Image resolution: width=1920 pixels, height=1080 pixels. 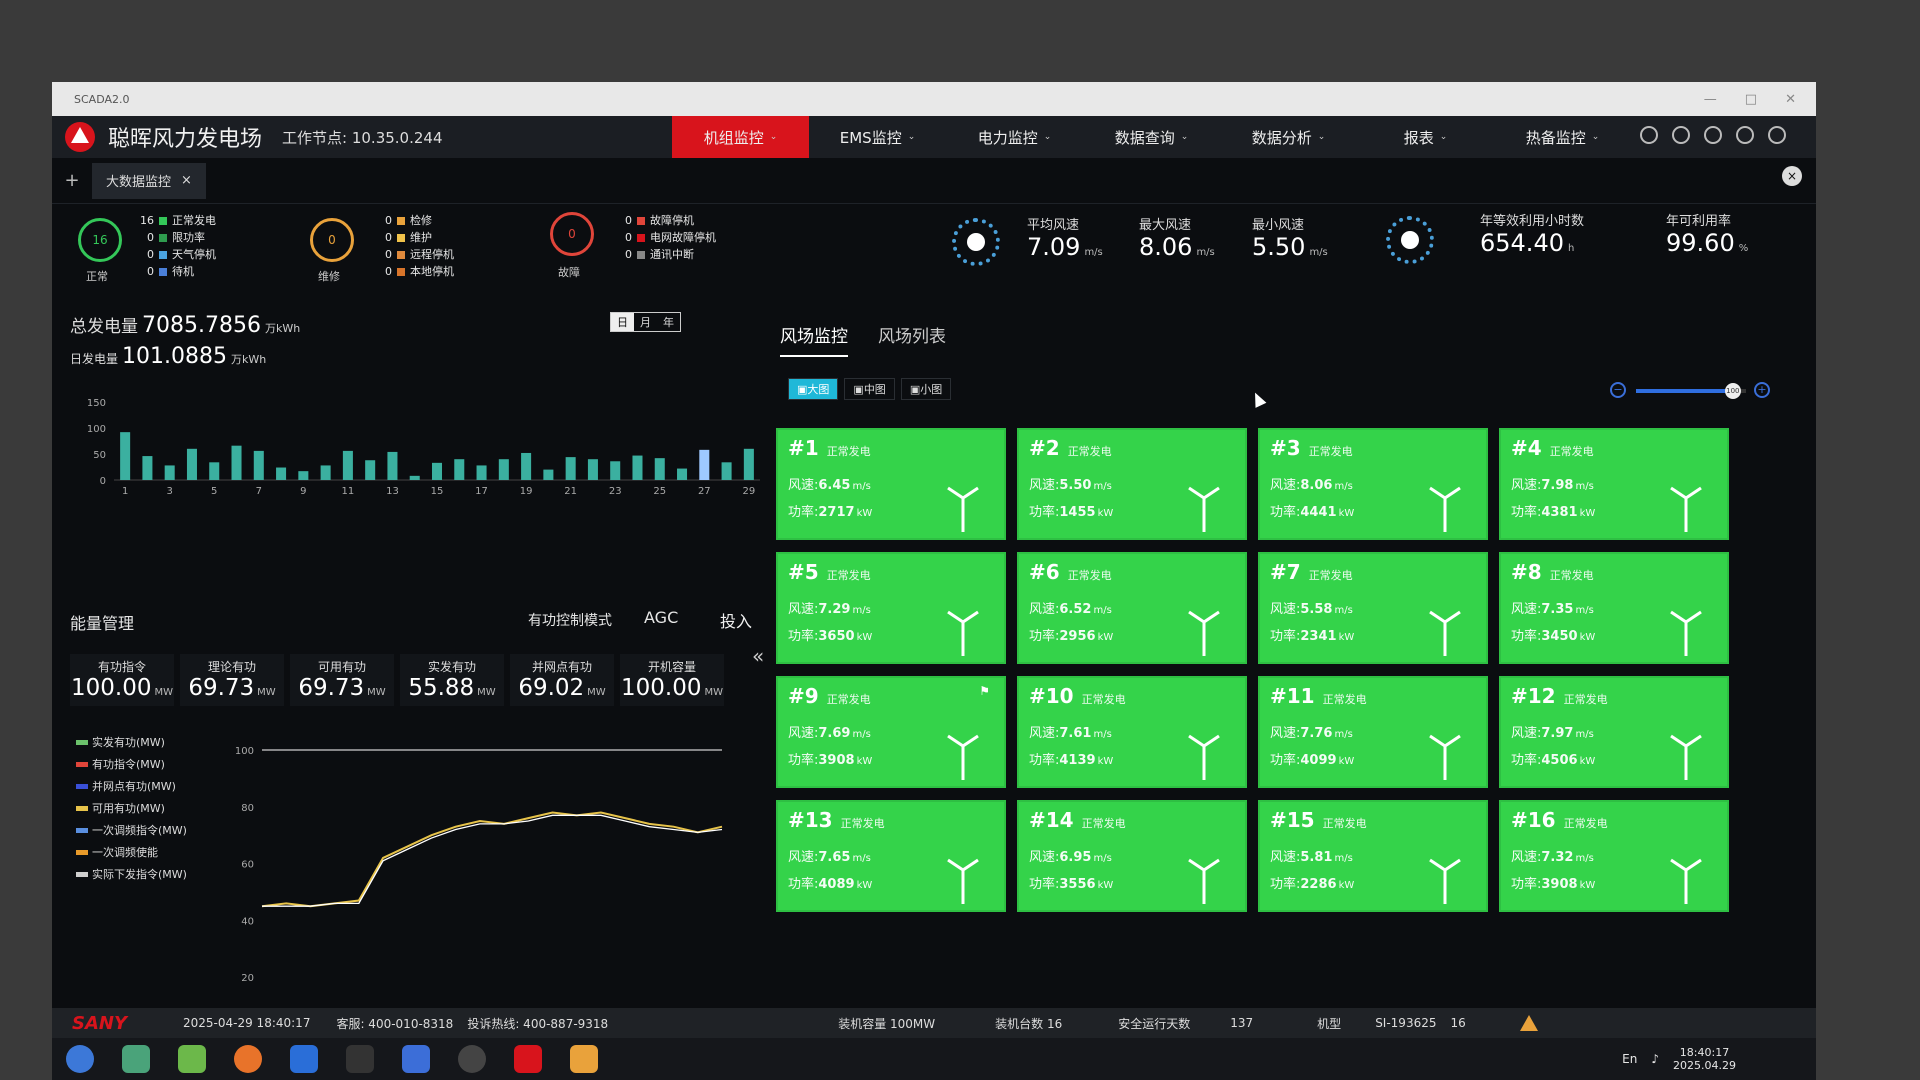 I want to click on turbine-speed-label: 风速:, so click(x=1285, y=857).